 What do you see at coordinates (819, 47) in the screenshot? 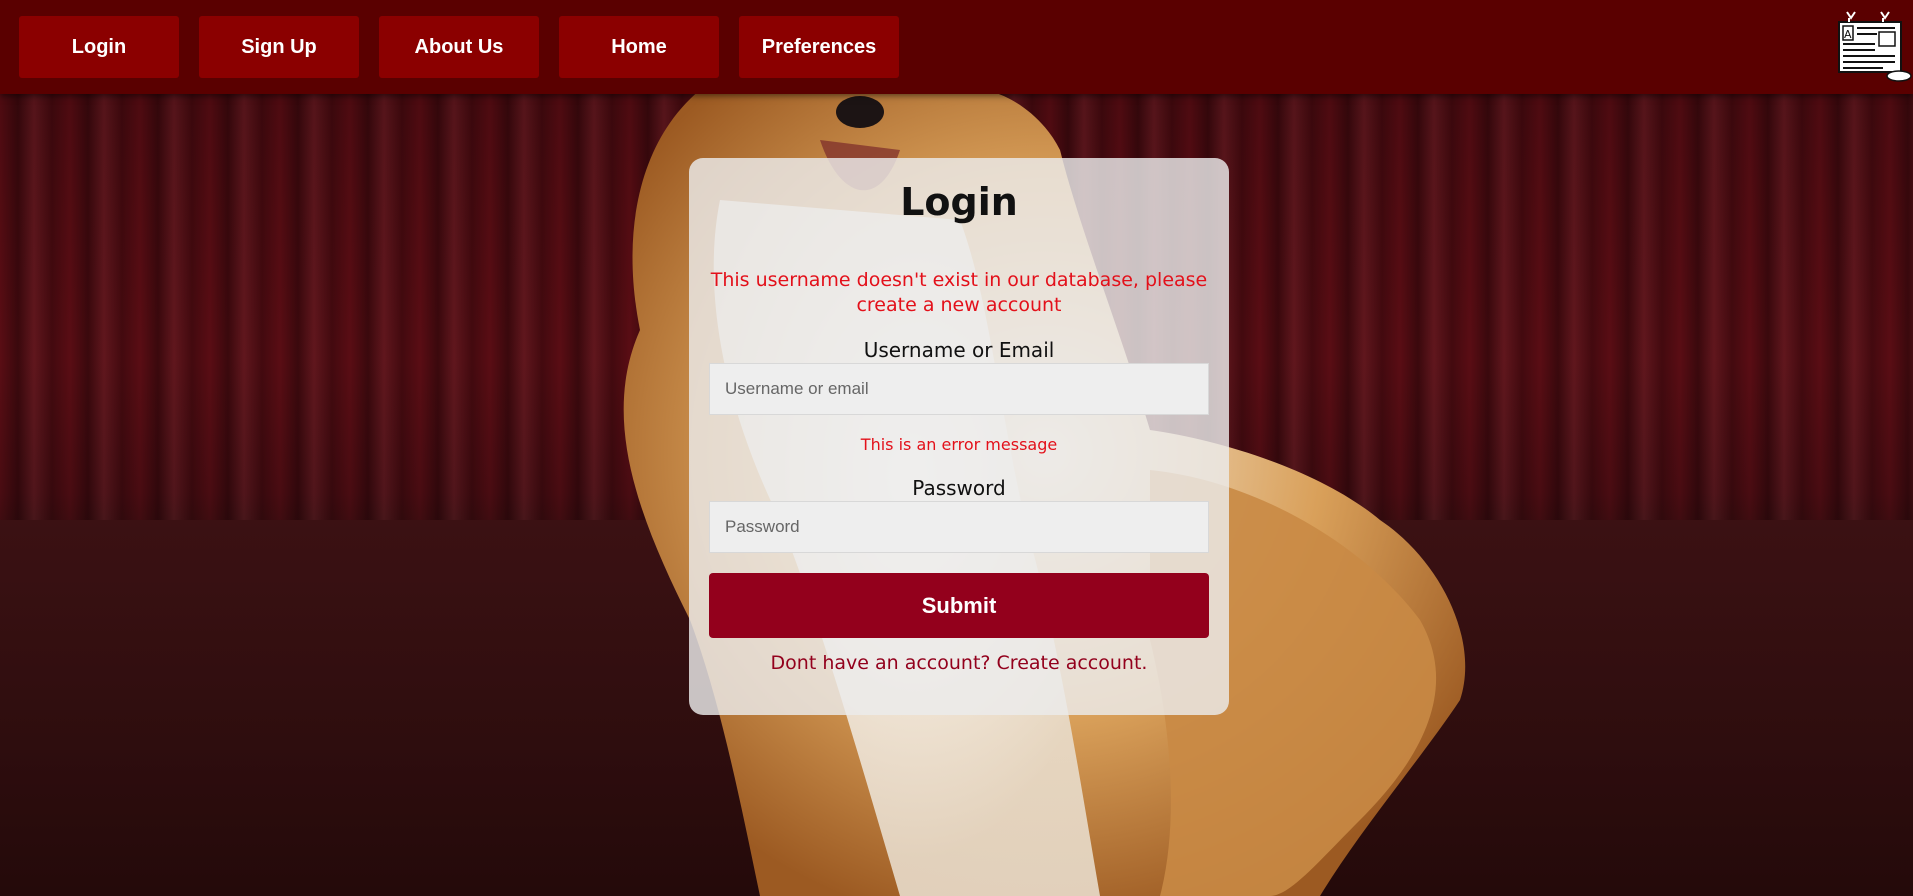
I see `nav-preferences-button: Preferences` at bounding box center [819, 47].